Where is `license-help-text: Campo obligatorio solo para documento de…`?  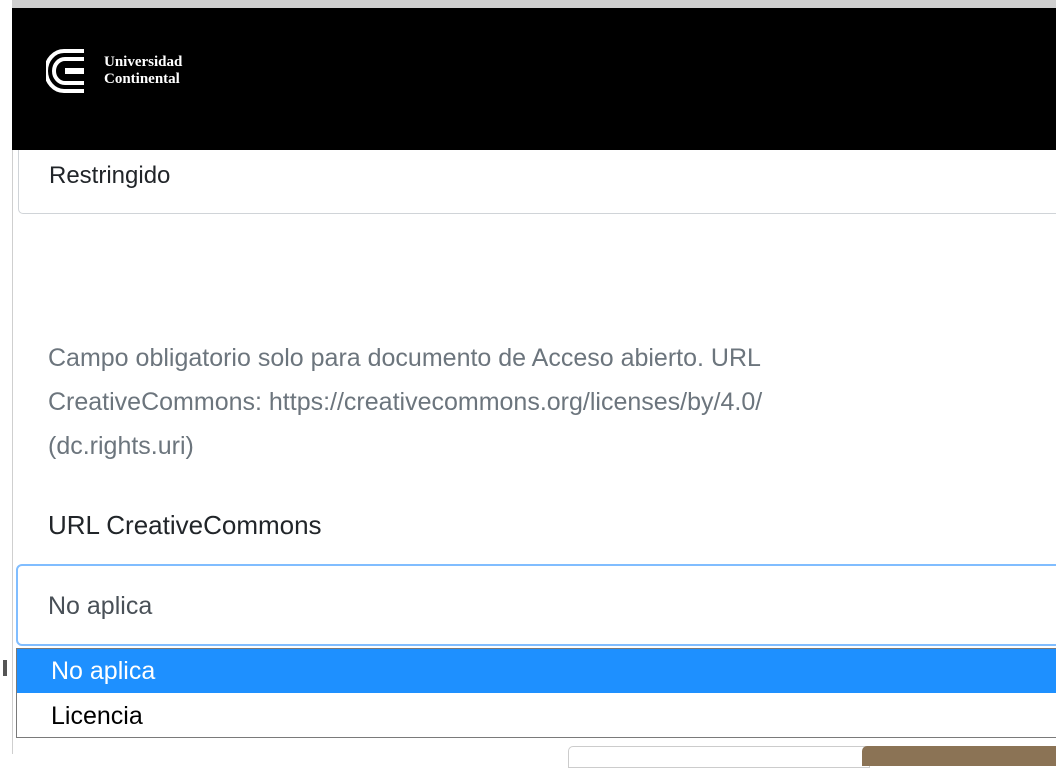 license-help-text: Campo obligatorio solo para documento de… is located at coordinates (498, 402).